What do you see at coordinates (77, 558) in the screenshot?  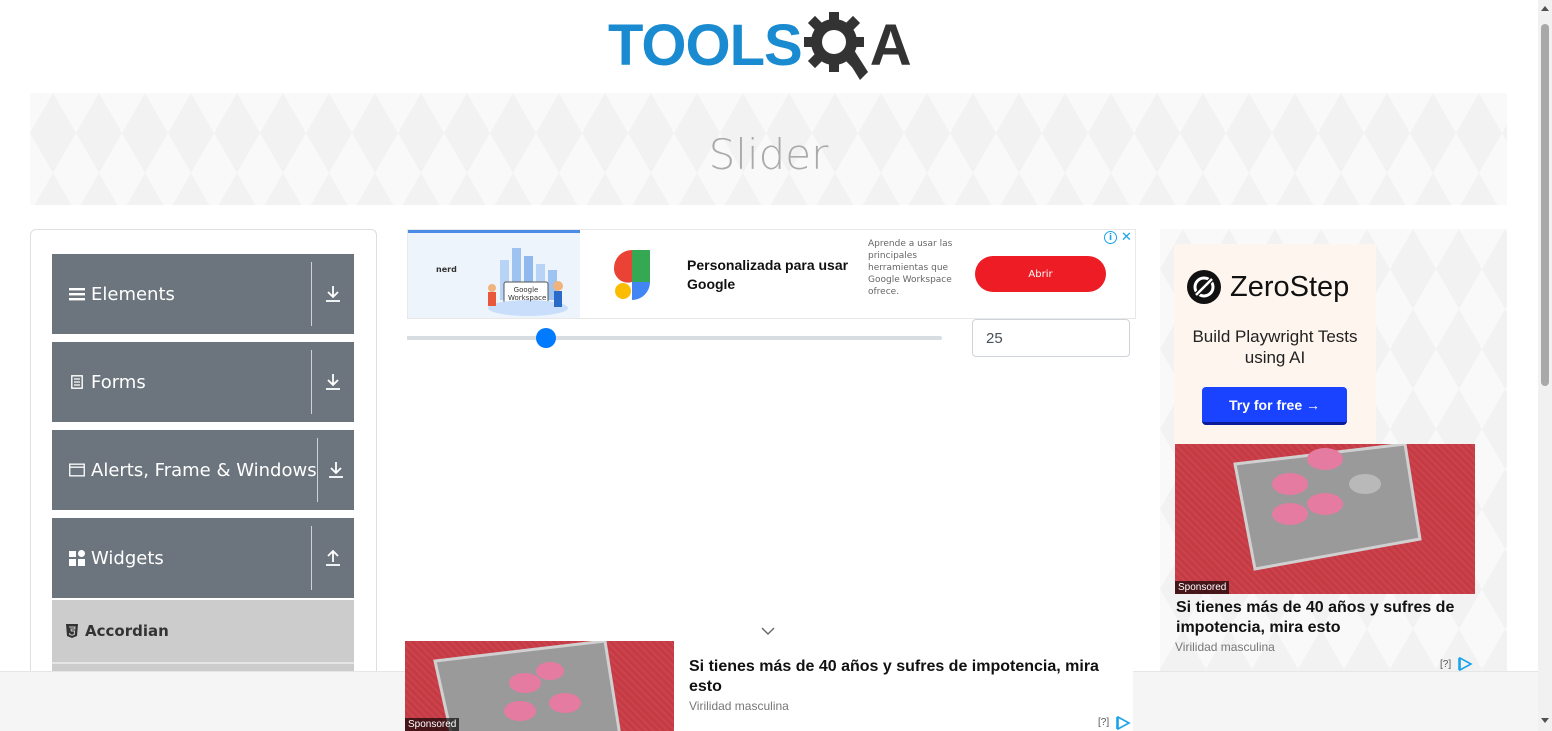 I see `widgets-icon` at bounding box center [77, 558].